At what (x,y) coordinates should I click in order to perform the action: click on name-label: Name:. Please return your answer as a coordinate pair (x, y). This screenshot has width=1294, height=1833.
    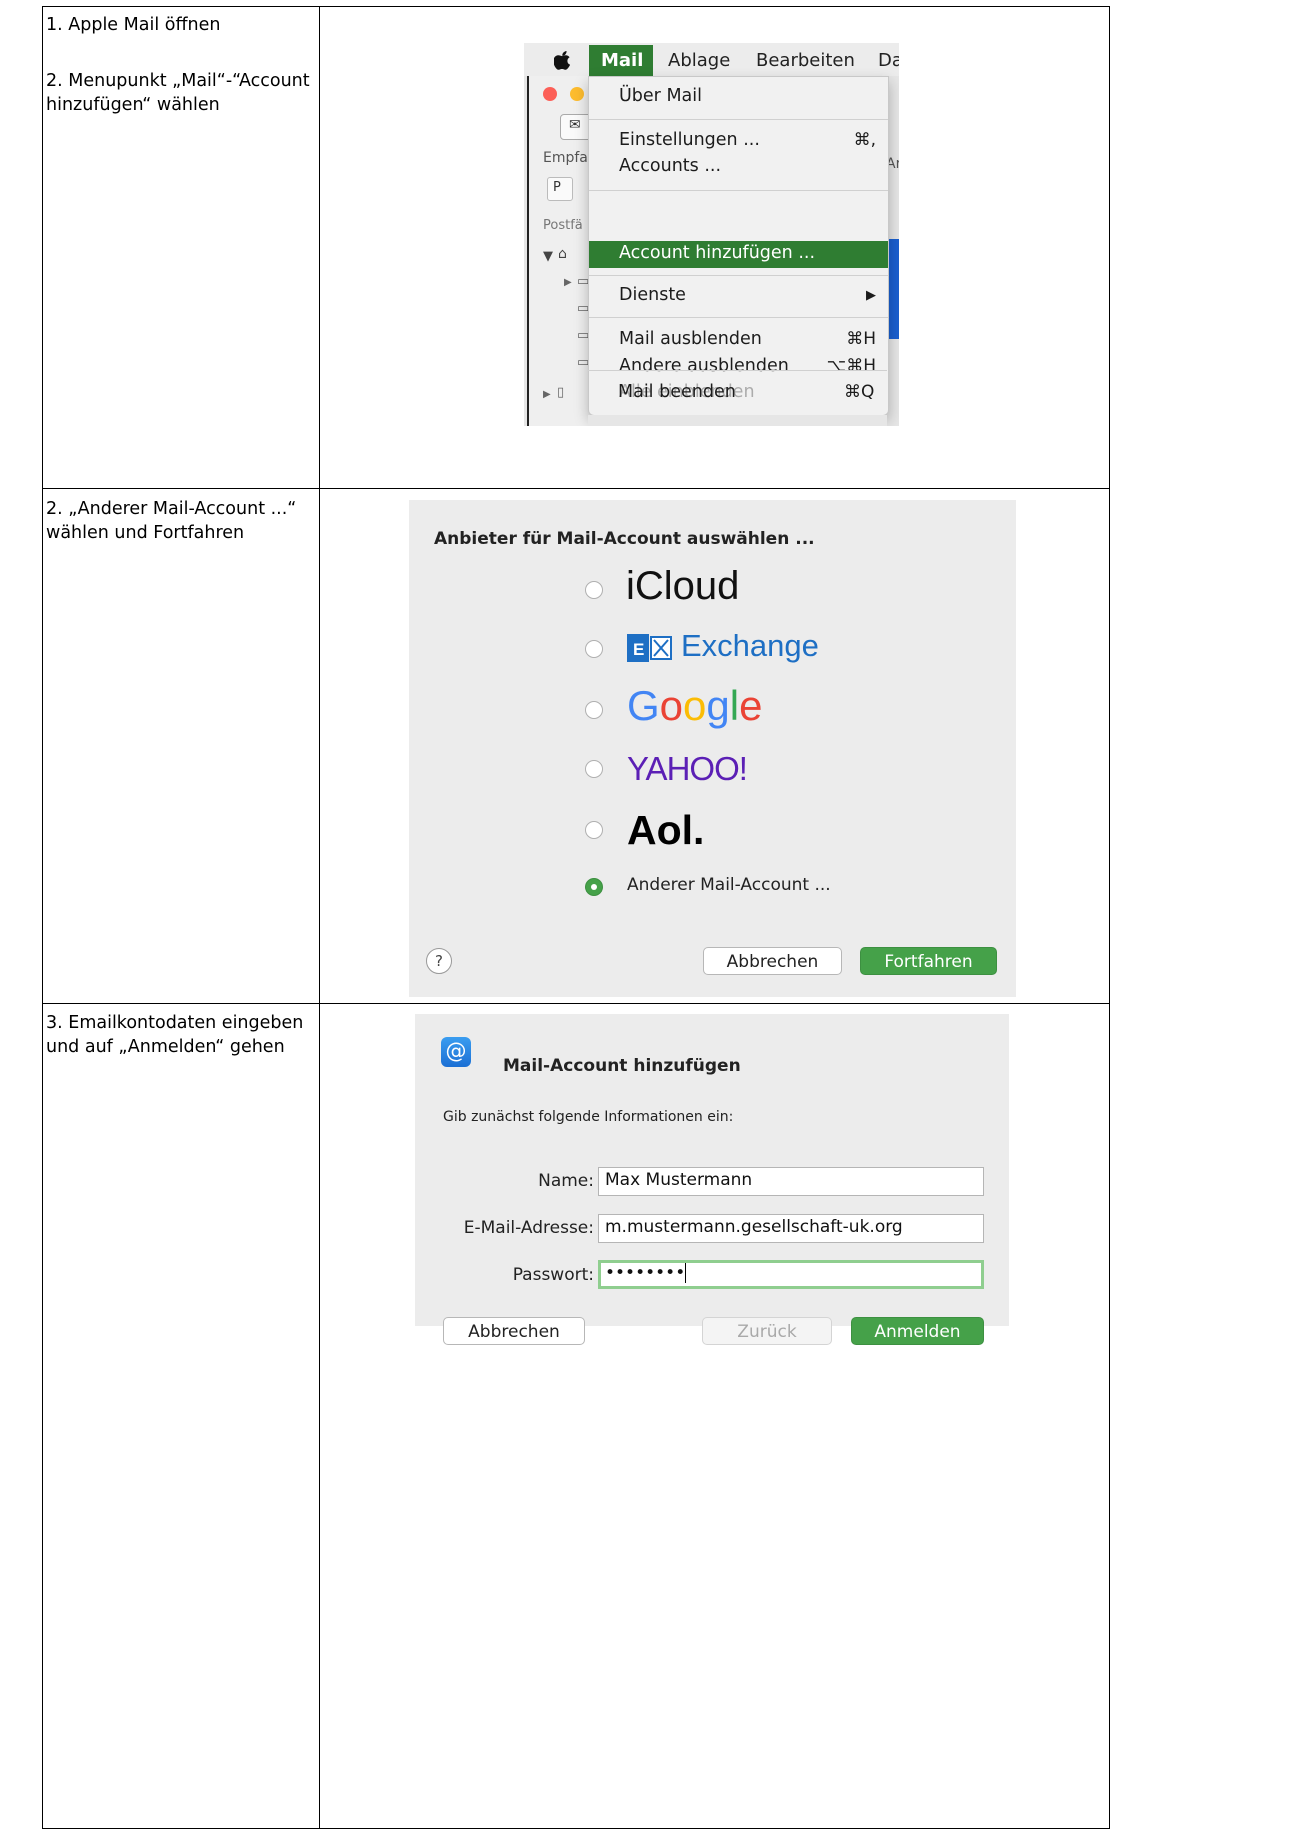
    Looking at the image, I should click on (566, 1181).